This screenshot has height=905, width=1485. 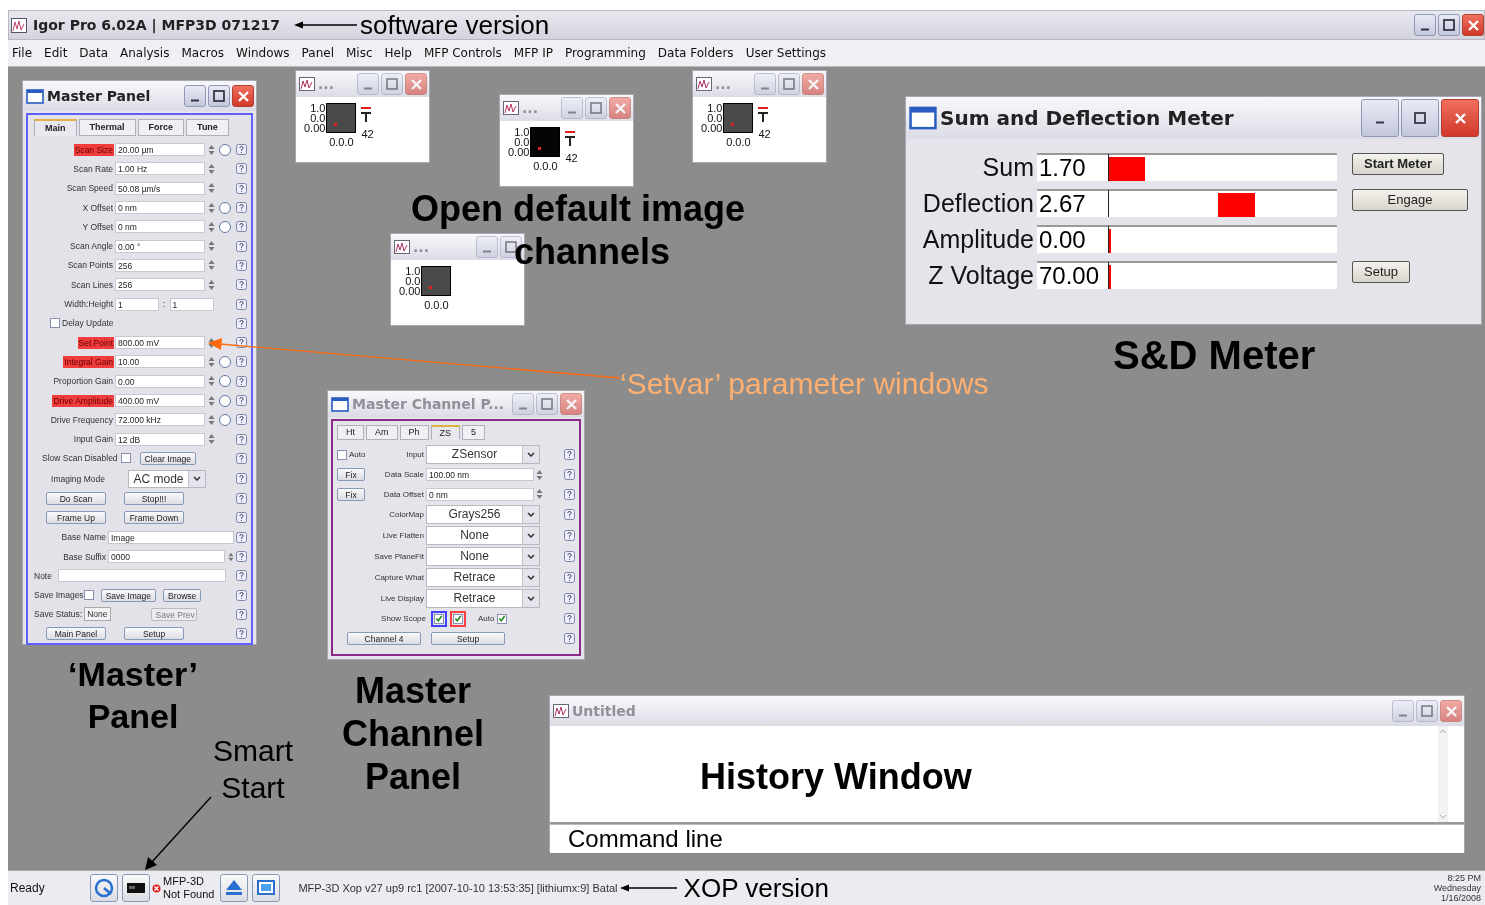 What do you see at coordinates (142, 576) in the screenshot?
I see `input-field` at bounding box center [142, 576].